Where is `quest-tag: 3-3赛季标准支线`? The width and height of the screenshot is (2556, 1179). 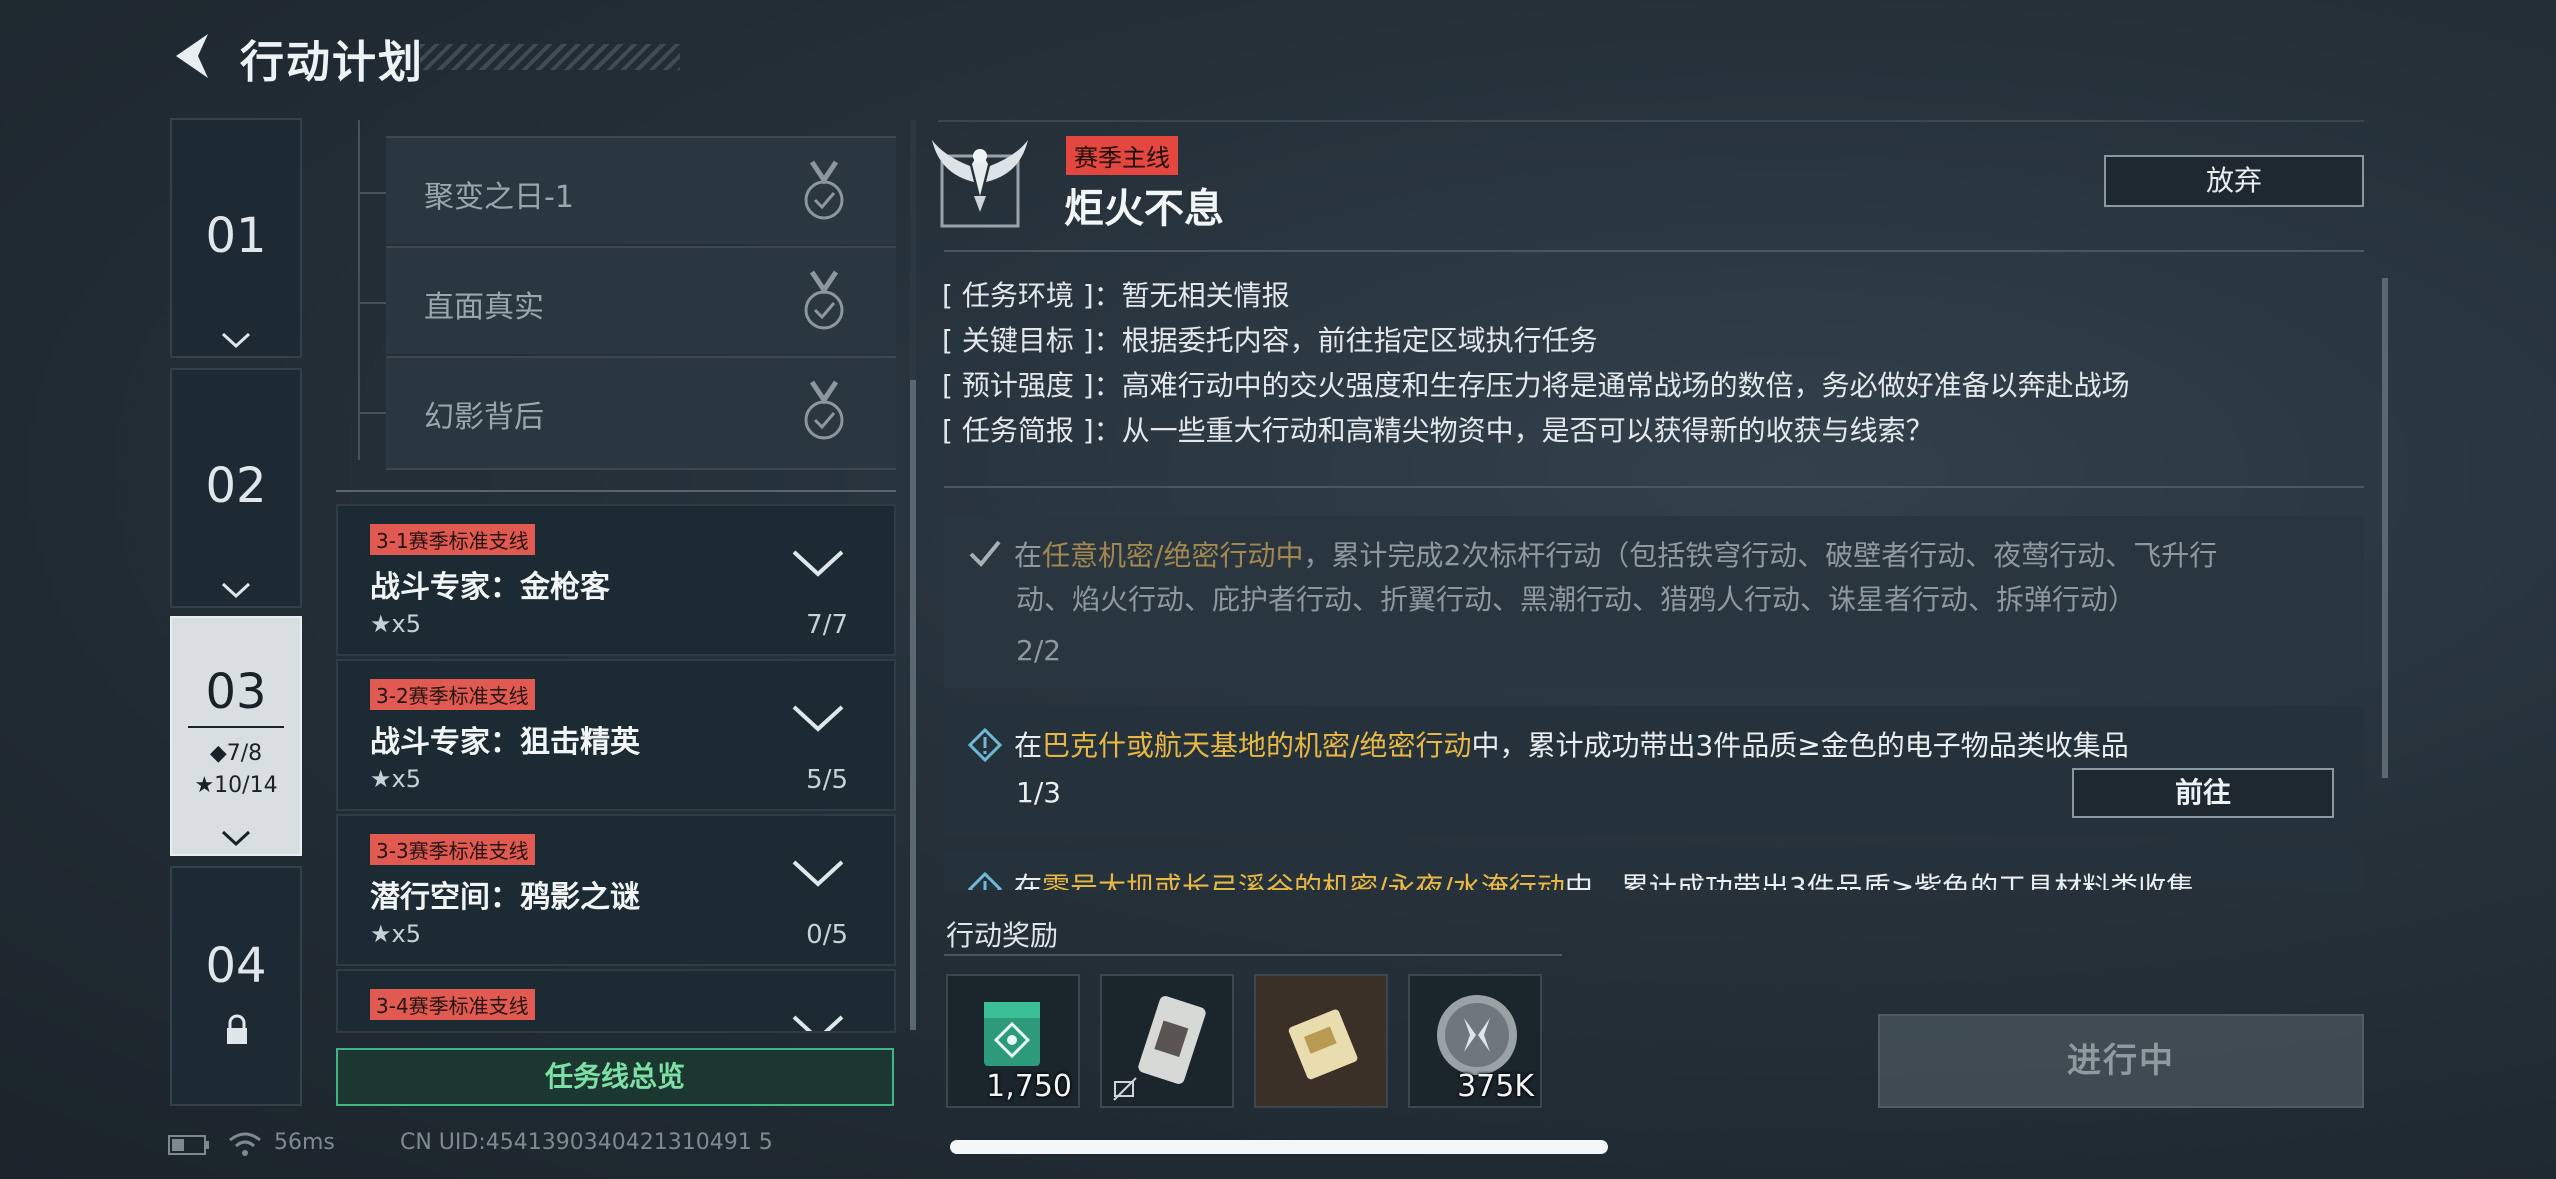
quest-tag: 3-3赛季标准支线 is located at coordinates (452, 849).